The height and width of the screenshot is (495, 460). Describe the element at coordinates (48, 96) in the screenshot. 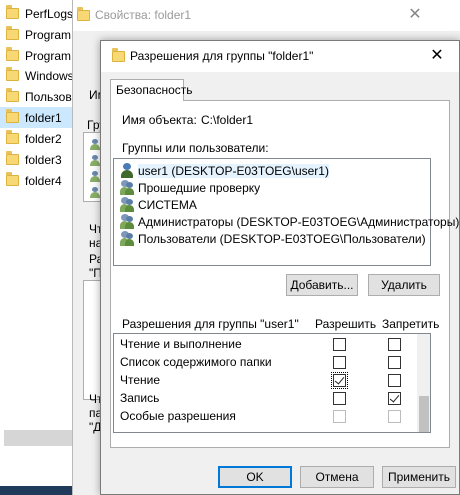

I see `tree-item-label: Пользователи` at that location.